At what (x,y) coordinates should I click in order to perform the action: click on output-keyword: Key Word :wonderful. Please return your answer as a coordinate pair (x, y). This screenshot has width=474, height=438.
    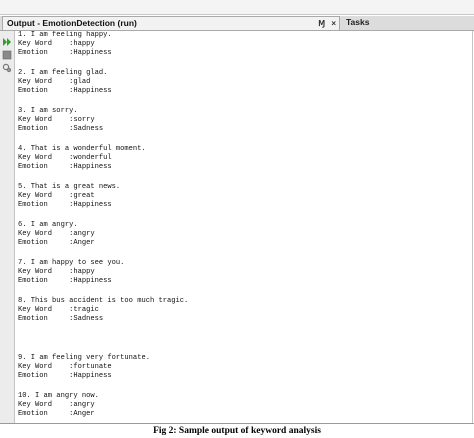
    Looking at the image, I should click on (65, 158).